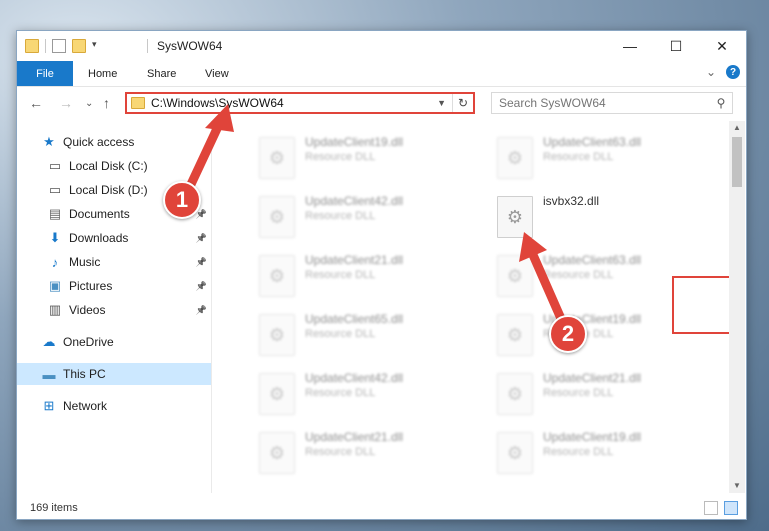 The image size is (769, 531). Describe the element at coordinates (161, 73) in the screenshot. I see `tab-share: Share` at that location.